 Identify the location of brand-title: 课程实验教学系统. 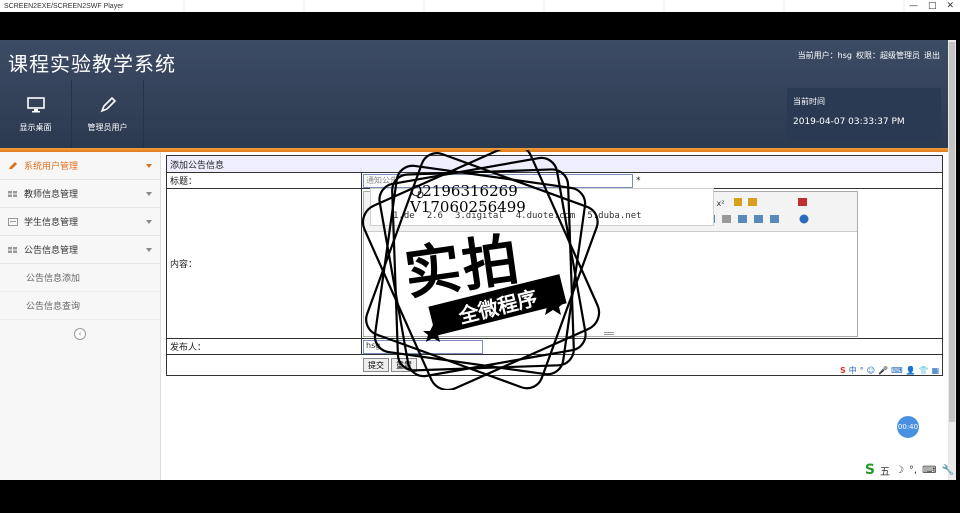
(92, 64).